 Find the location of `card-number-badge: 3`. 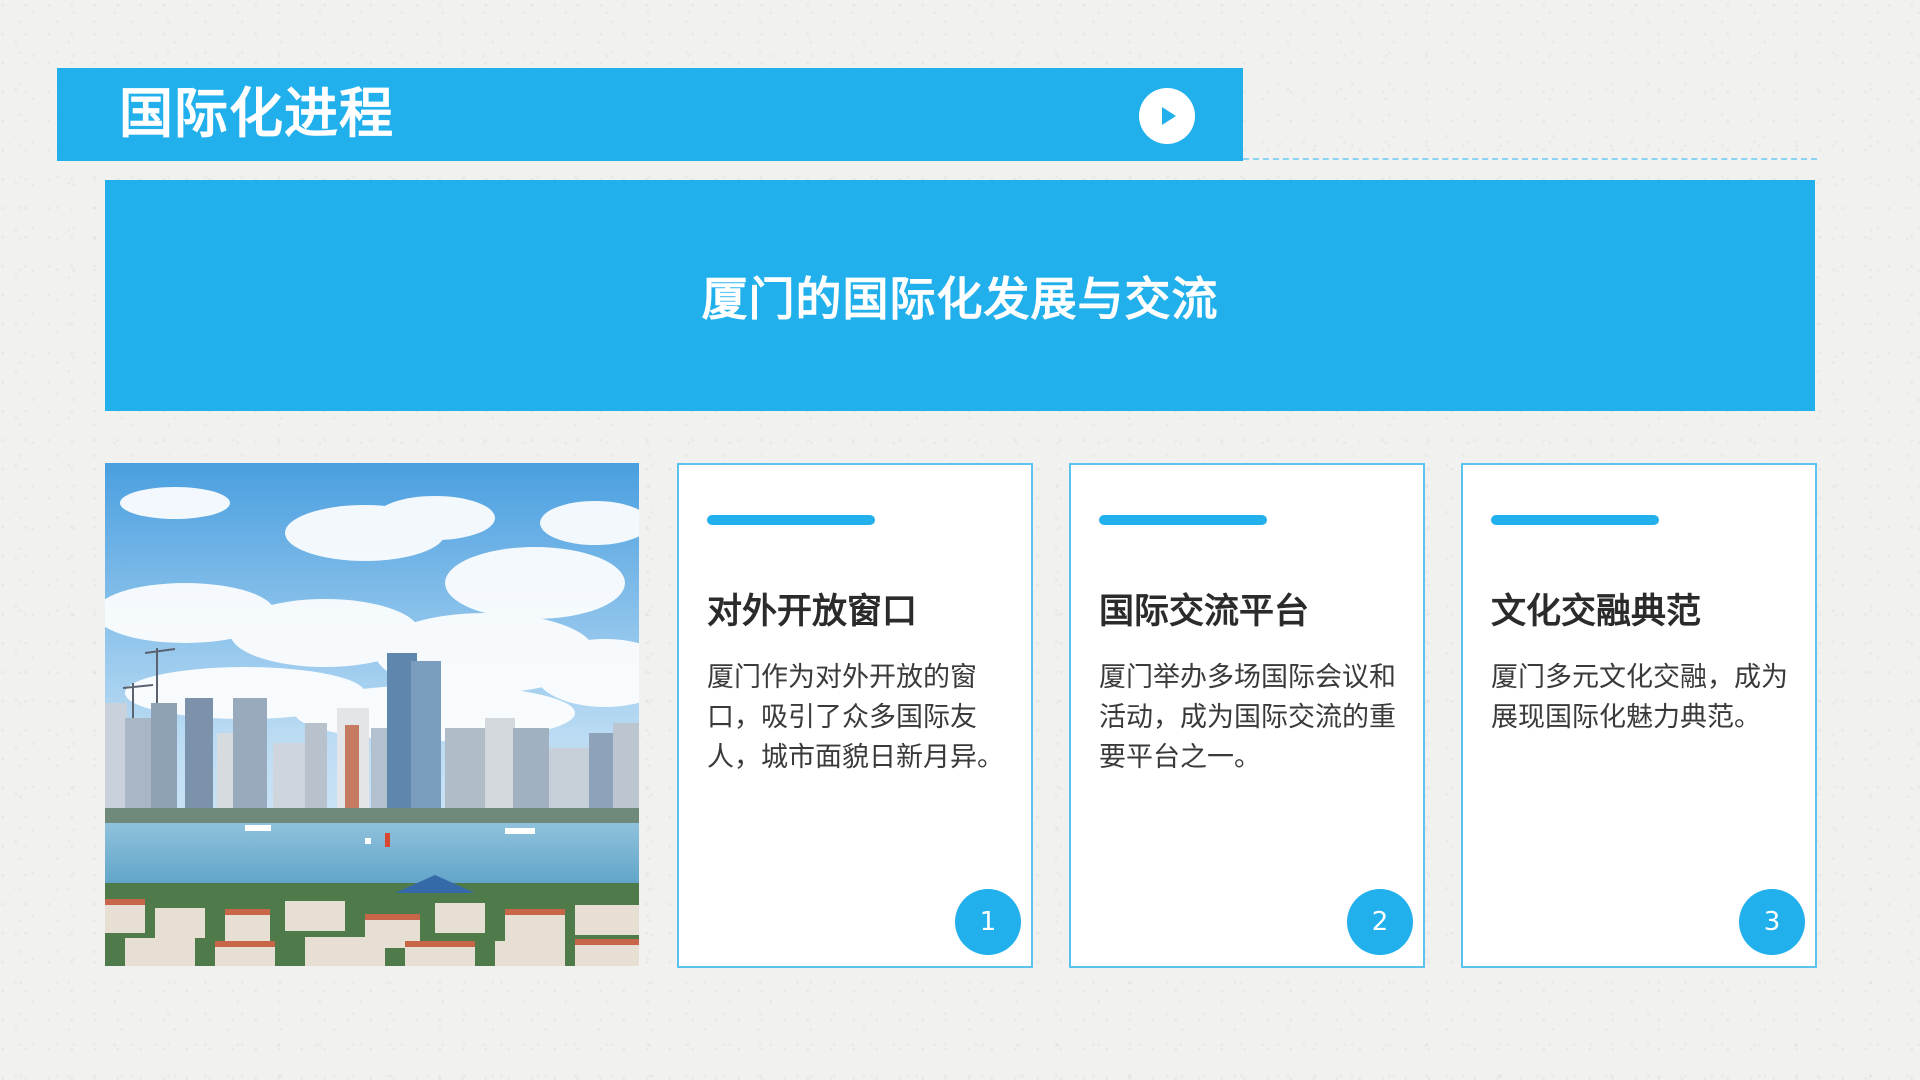

card-number-badge: 3 is located at coordinates (1772, 922).